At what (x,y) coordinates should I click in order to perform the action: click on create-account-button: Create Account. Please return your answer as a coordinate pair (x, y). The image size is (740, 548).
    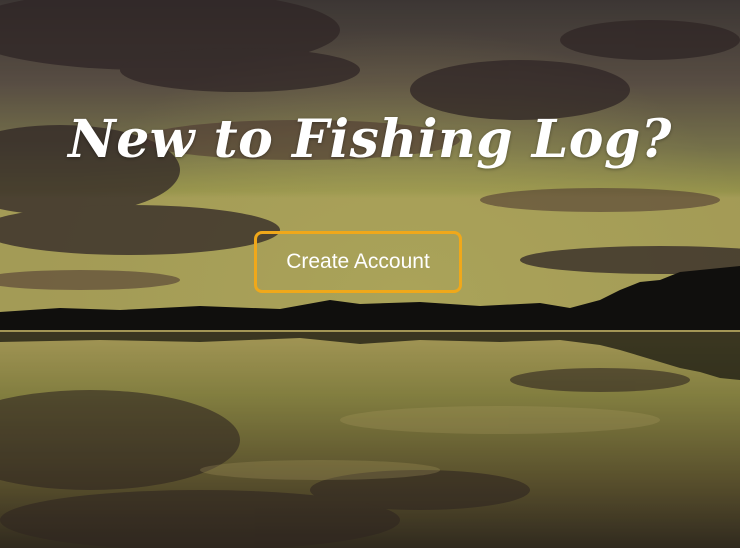
    Looking at the image, I should click on (358, 262).